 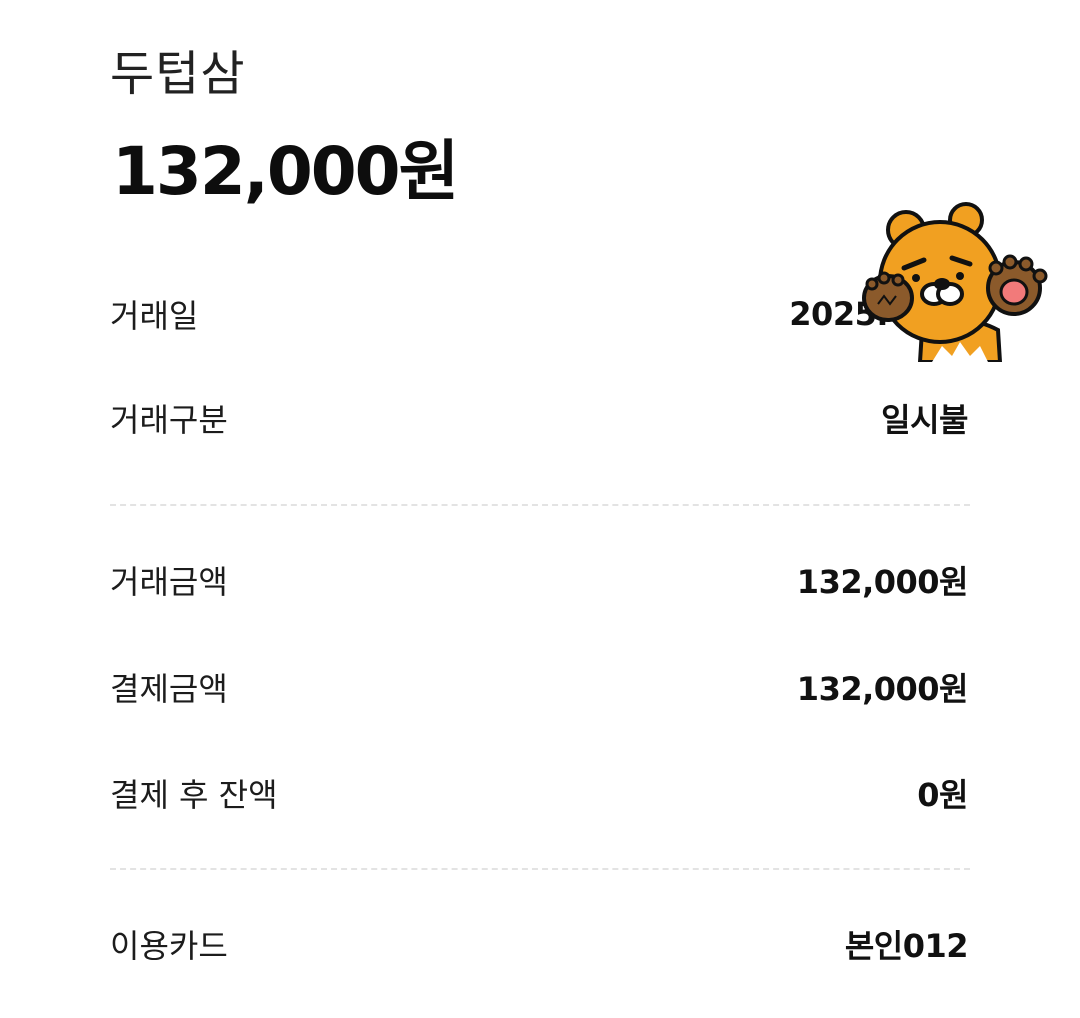 I want to click on detail-row-date: 거래일 2025., so click(x=539, y=314).